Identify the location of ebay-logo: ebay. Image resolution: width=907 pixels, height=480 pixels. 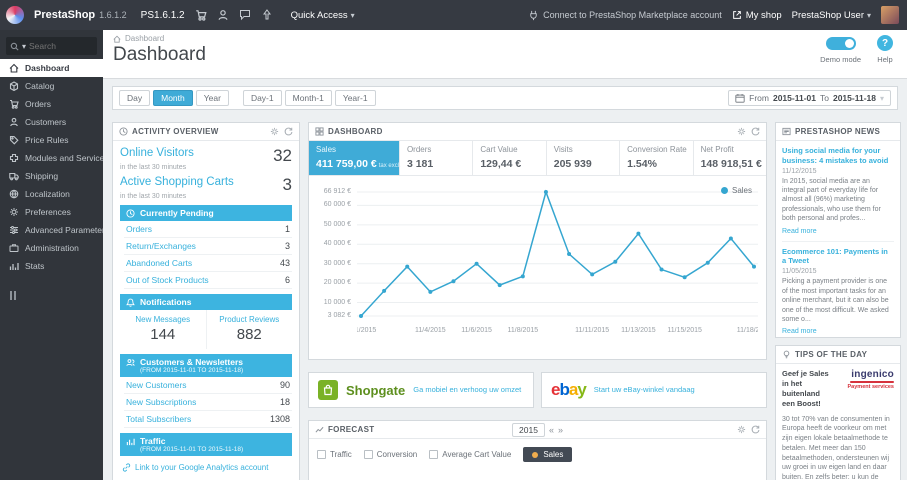
(569, 390).